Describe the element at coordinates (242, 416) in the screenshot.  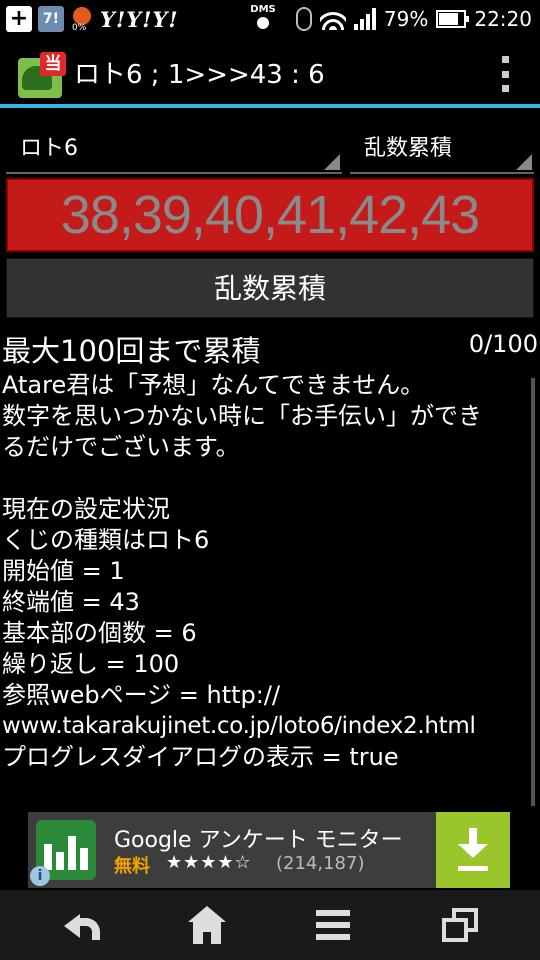
I see `info-line: 数字を思いつかない時に「お手伝い」ができ` at that location.